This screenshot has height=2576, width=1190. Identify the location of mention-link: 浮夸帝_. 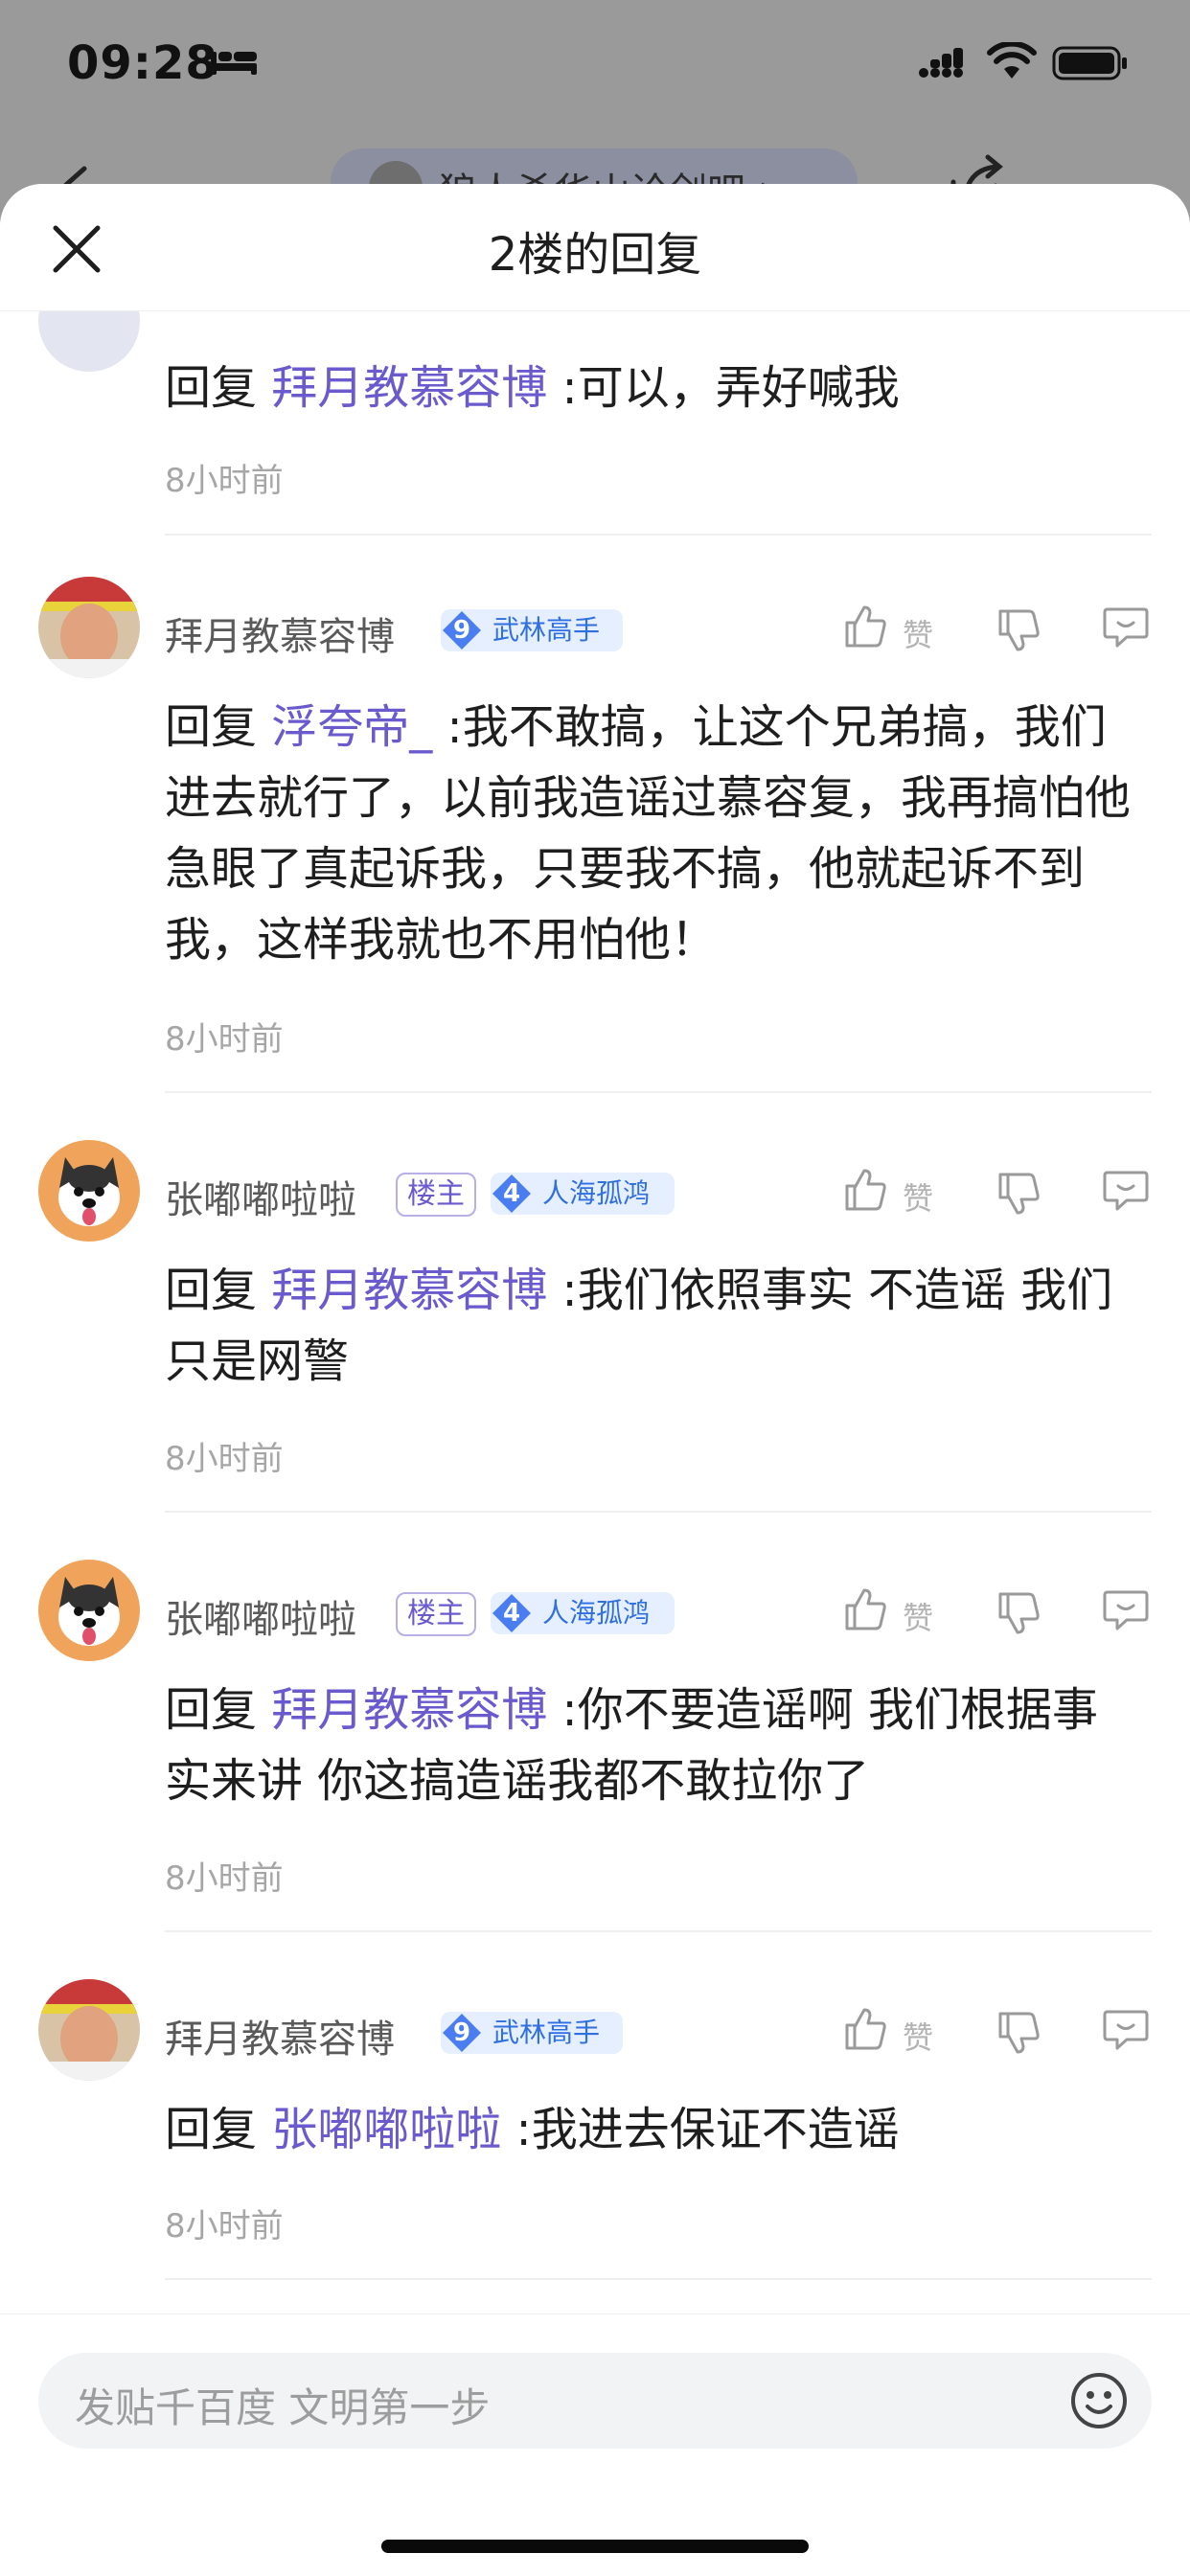
(351, 727).